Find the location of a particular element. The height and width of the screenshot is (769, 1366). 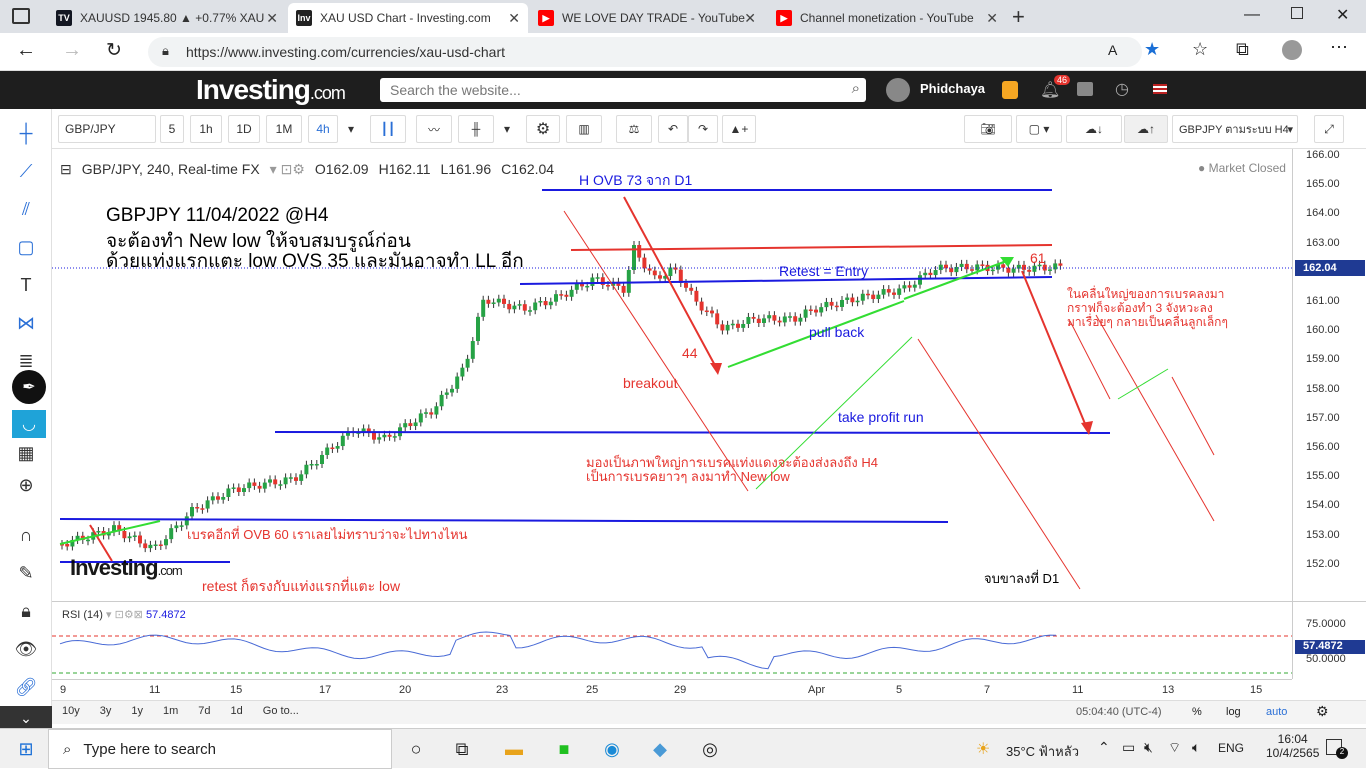

window-close-icon: ✕ is located at coordinates (1342, 15).